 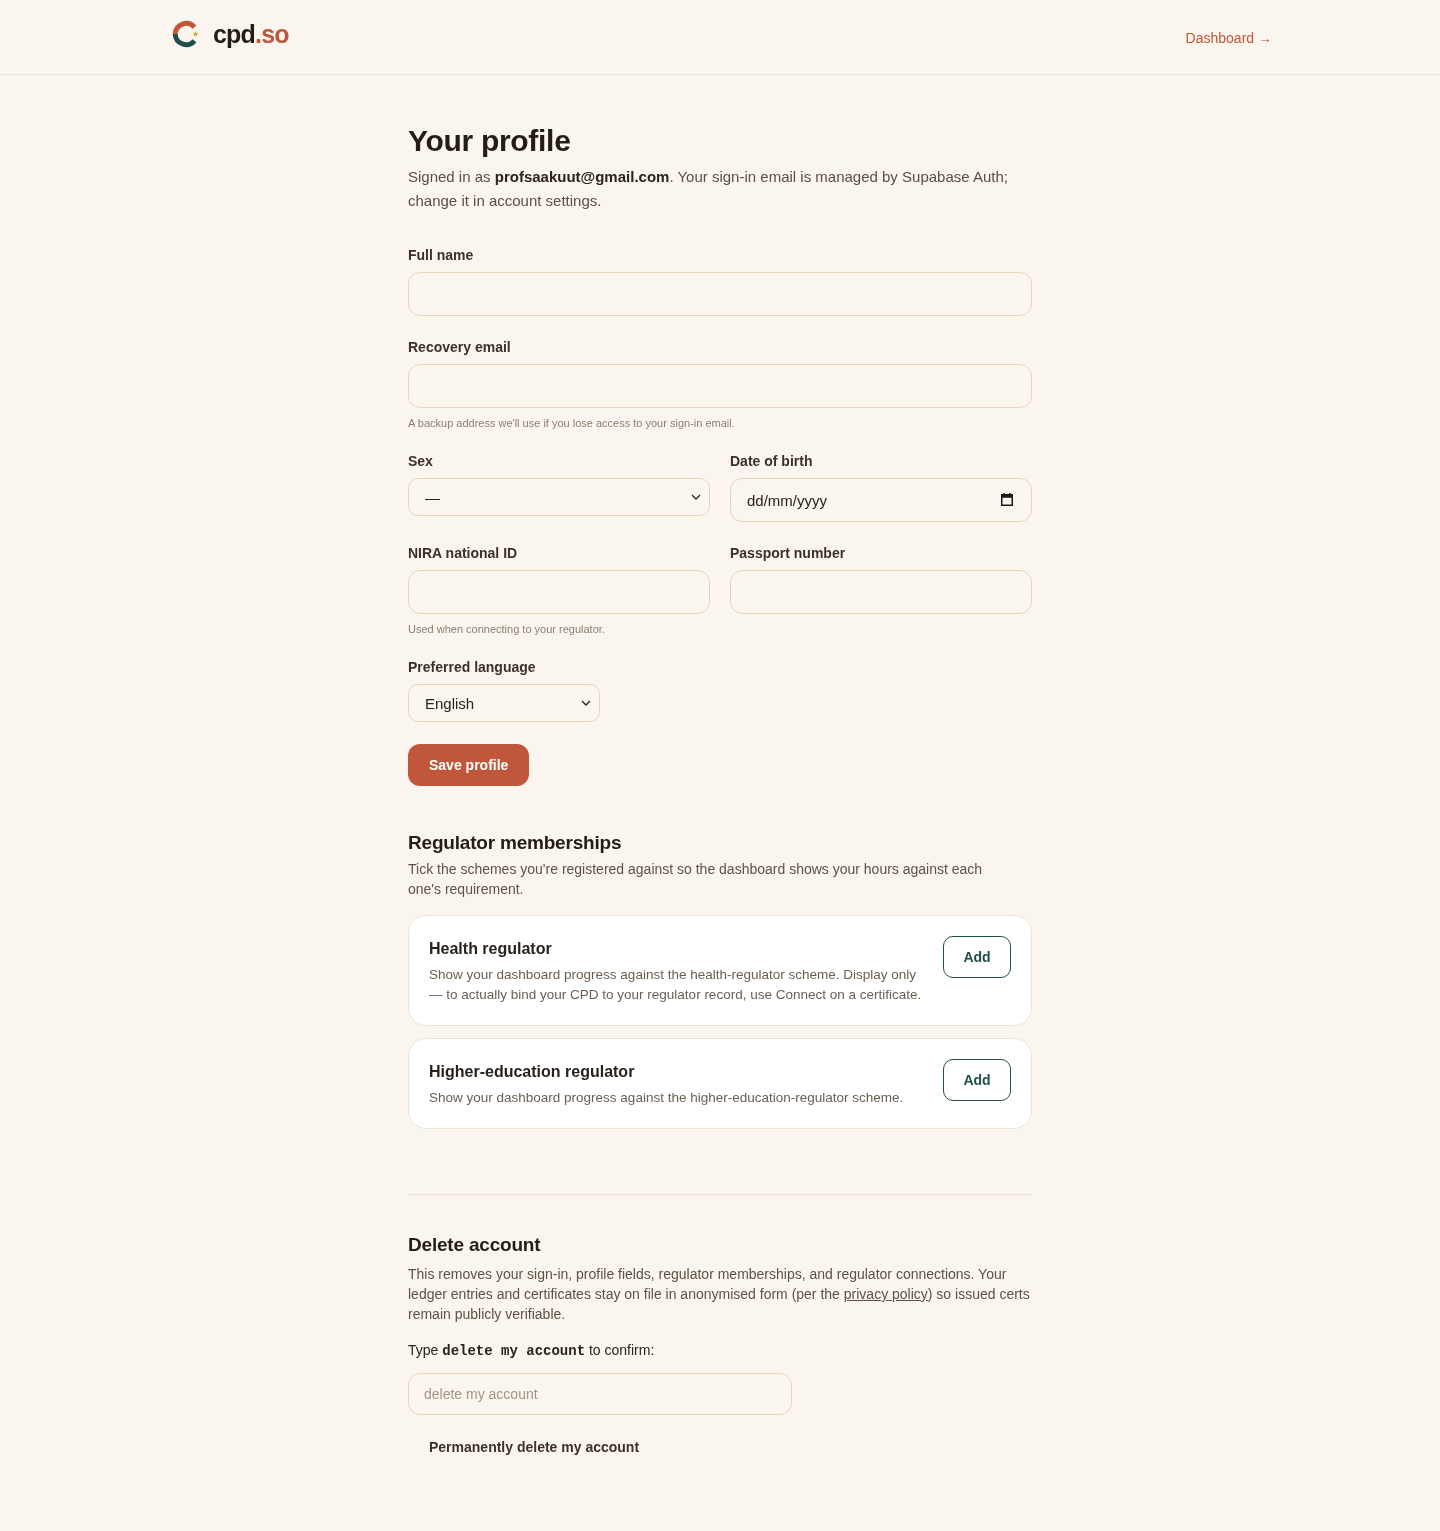 I want to click on field-hint: Used when connecting to your regulator., so click(x=507, y=629).